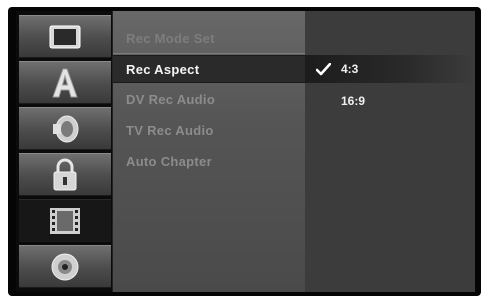  I want to click on tv-screen-icon, so click(65, 37).